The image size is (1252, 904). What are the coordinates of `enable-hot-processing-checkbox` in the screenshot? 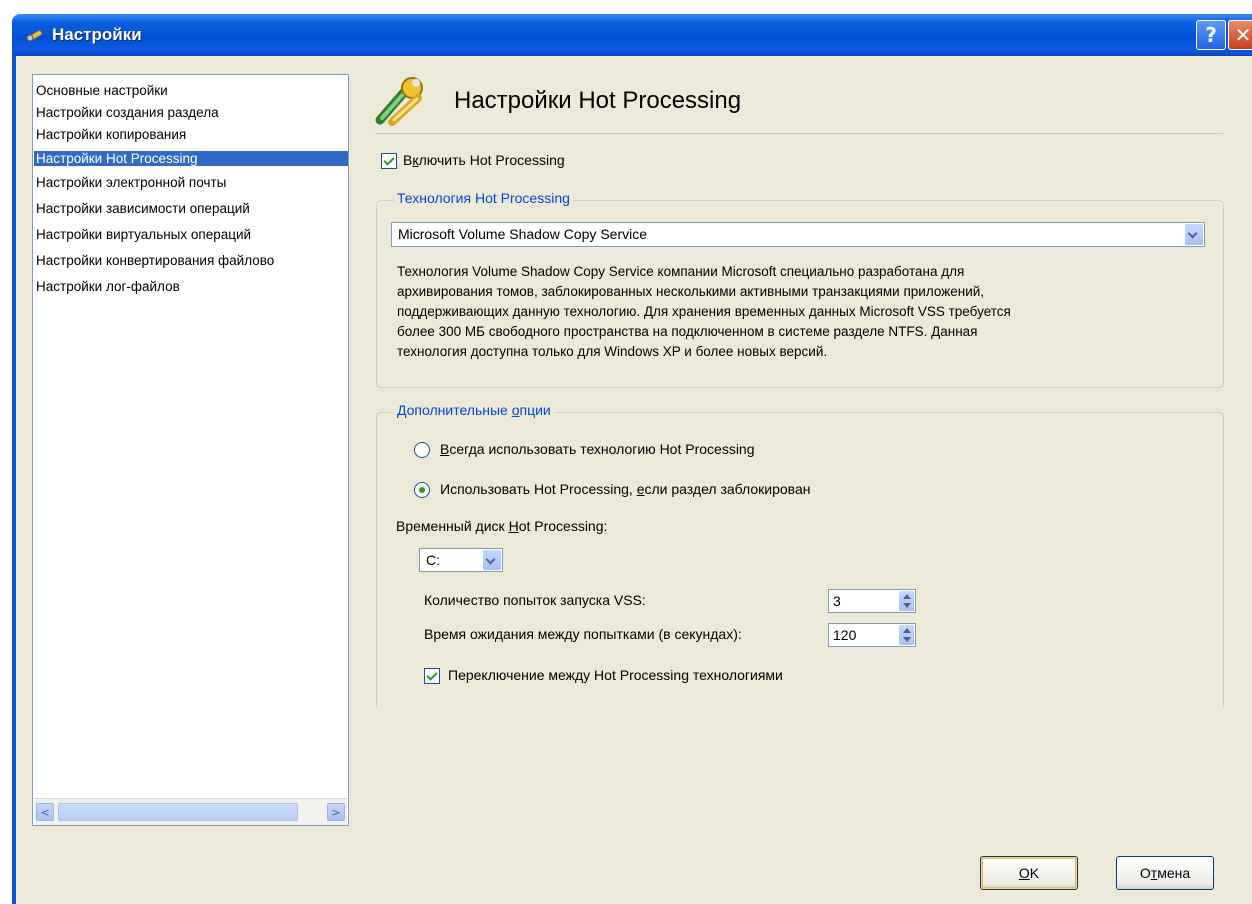 It's located at (389, 161).